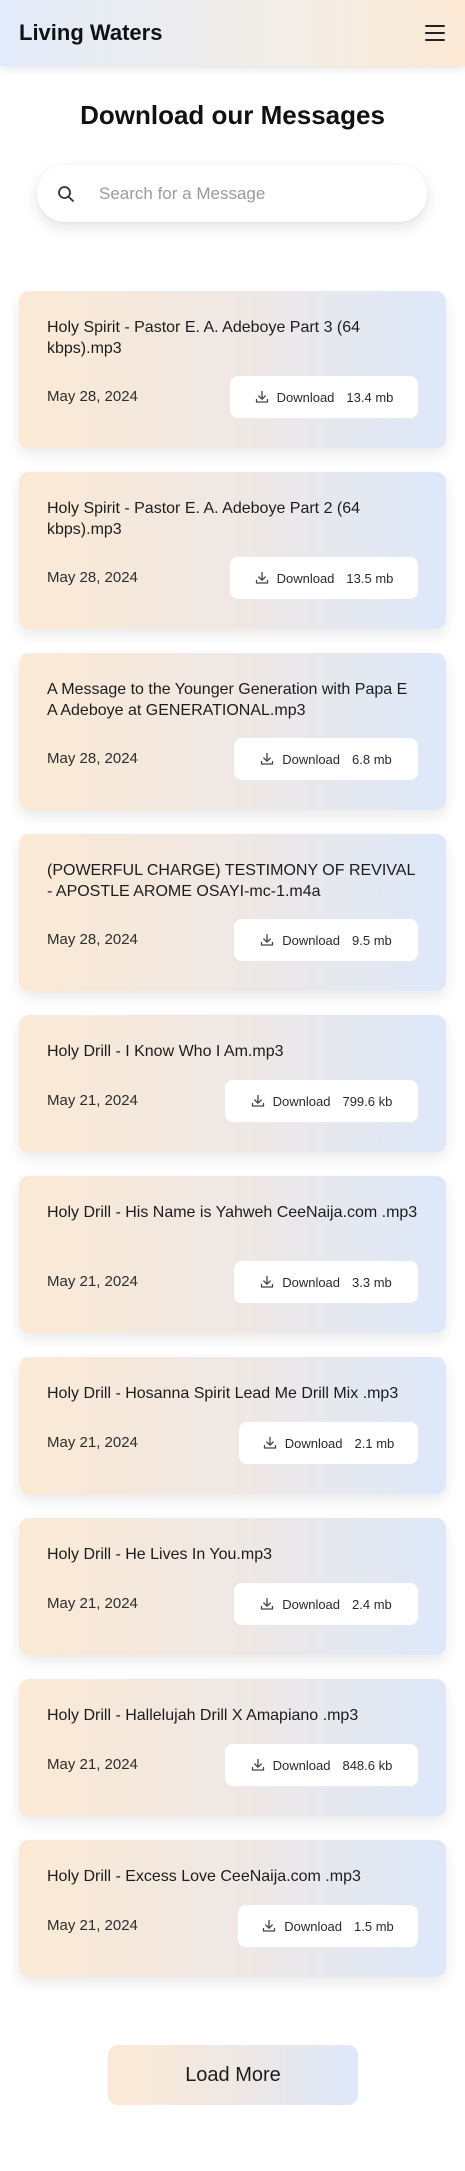 This screenshot has height=2171, width=465. What do you see at coordinates (90, 33) in the screenshot?
I see `brand-logo-text: Living Waters` at bounding box center [90, 33].